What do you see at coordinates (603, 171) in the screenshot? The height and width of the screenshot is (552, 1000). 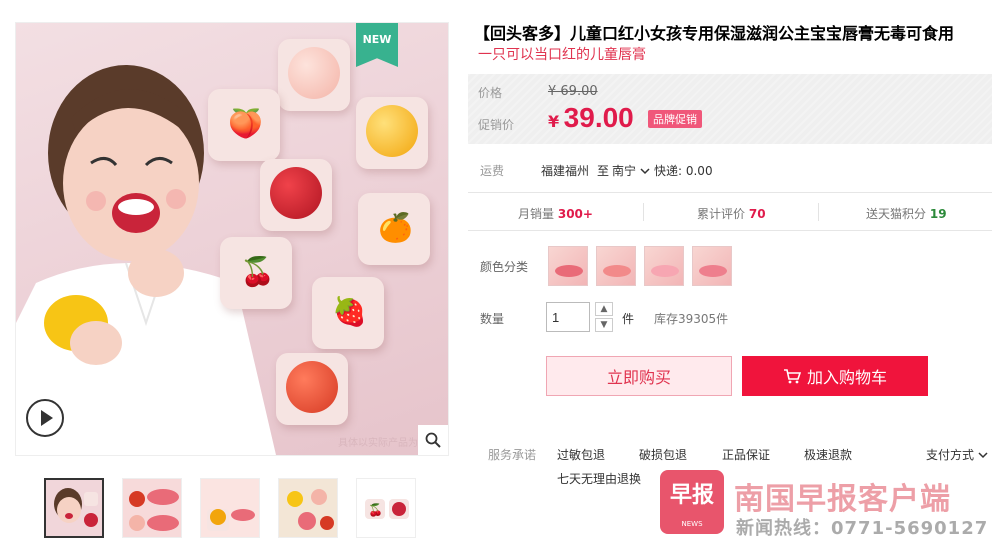 I see `shipping-to: 至` at bounding box center [603, 171].